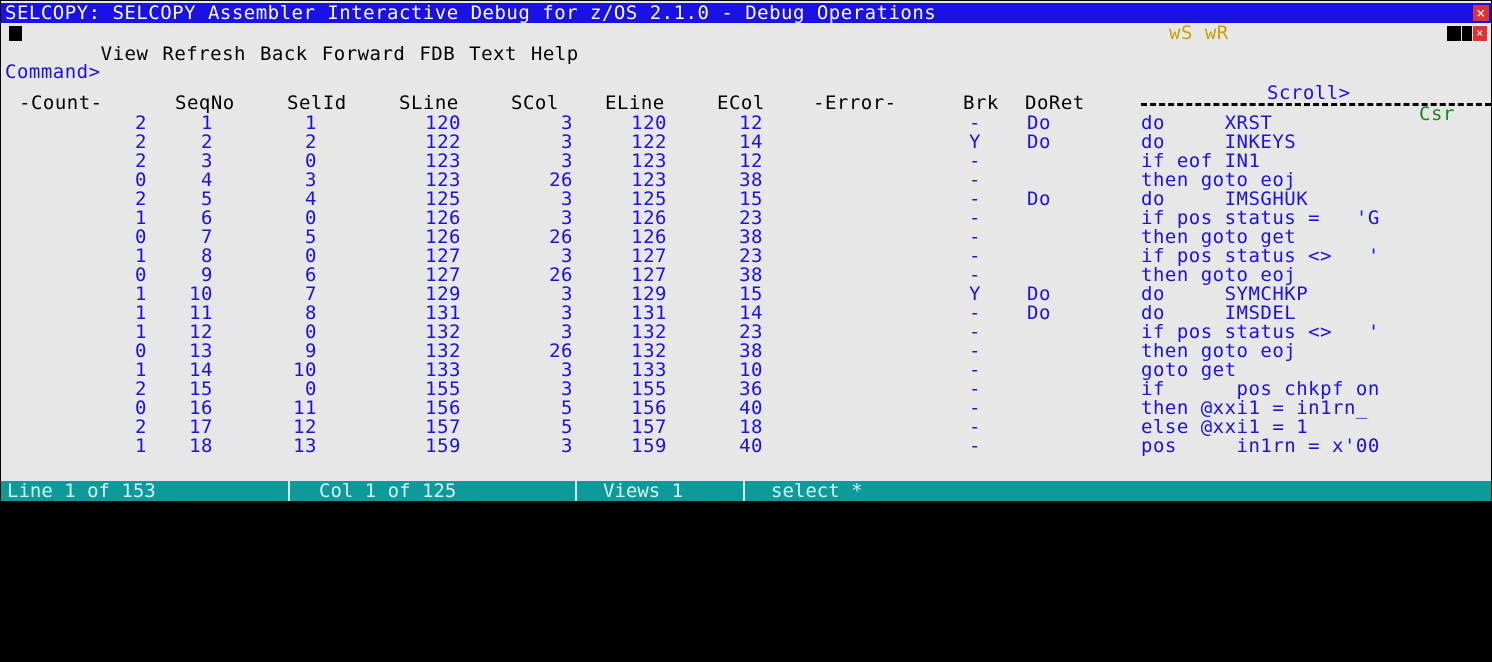  What do you see at coordinates (429, 103) in the screenshot?
I see `col-sline: SLine` at bounding box center [429, 103].